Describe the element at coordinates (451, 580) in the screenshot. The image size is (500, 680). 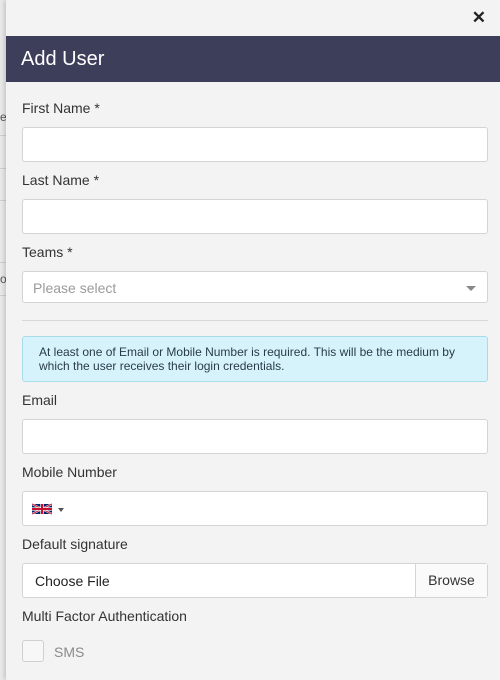
I see `browse-button: Browse` at that location.